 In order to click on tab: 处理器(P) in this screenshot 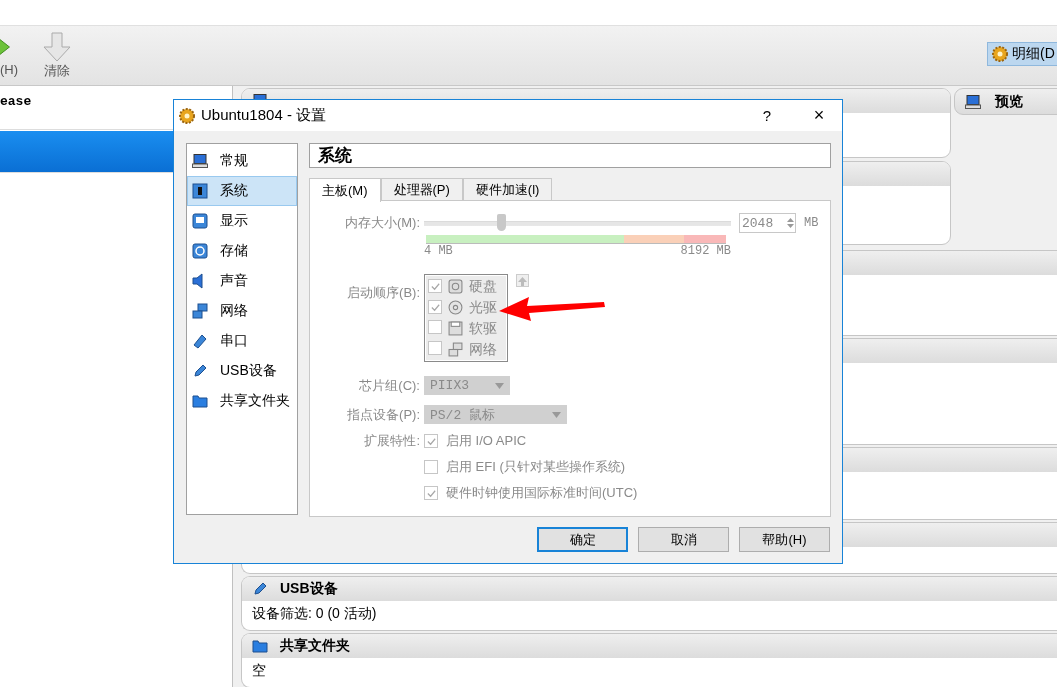, I will do `click(421, 189)`.